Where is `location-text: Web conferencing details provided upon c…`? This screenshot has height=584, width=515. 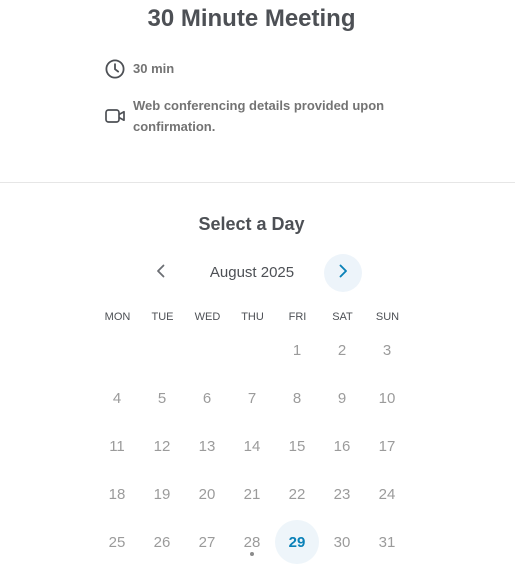
location-text: Web conferencing details provided upon c… is located at coordinates (259, 116).